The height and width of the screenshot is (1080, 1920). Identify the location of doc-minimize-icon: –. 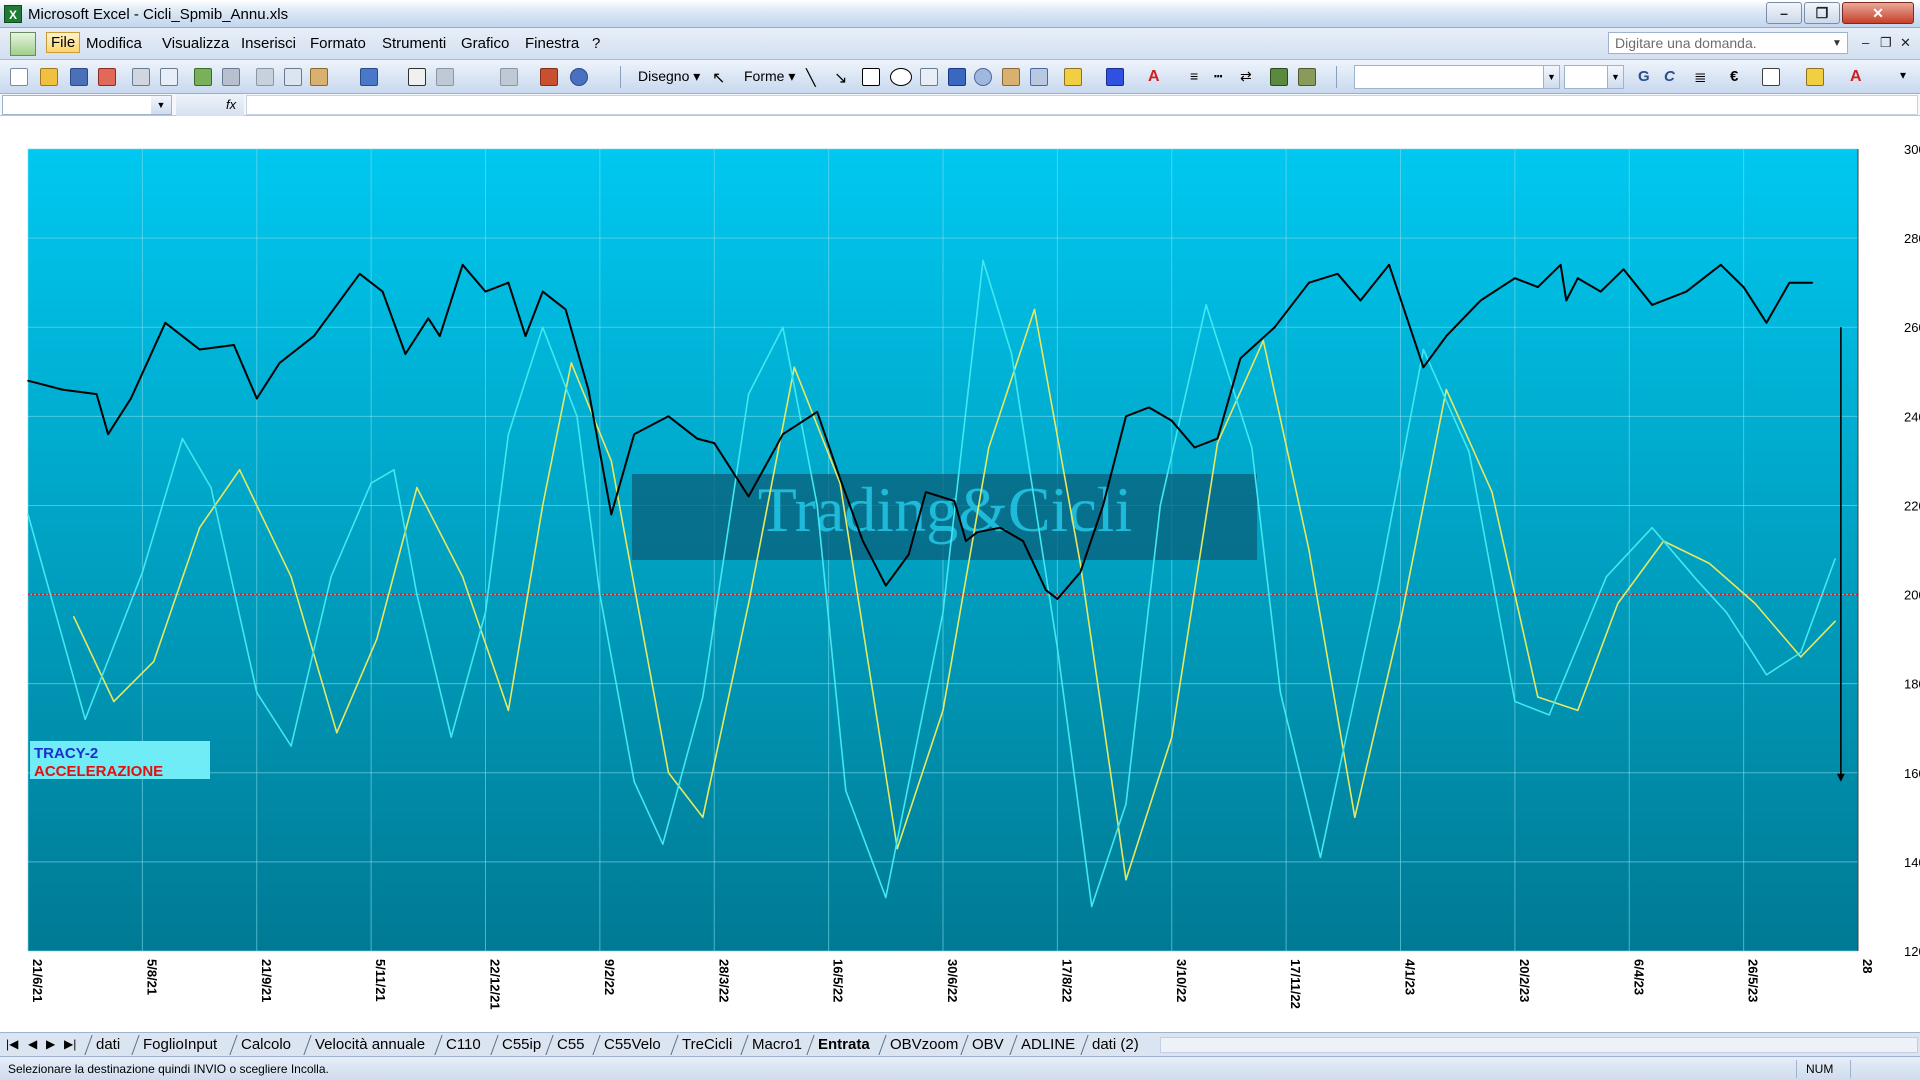
(1865, 42).